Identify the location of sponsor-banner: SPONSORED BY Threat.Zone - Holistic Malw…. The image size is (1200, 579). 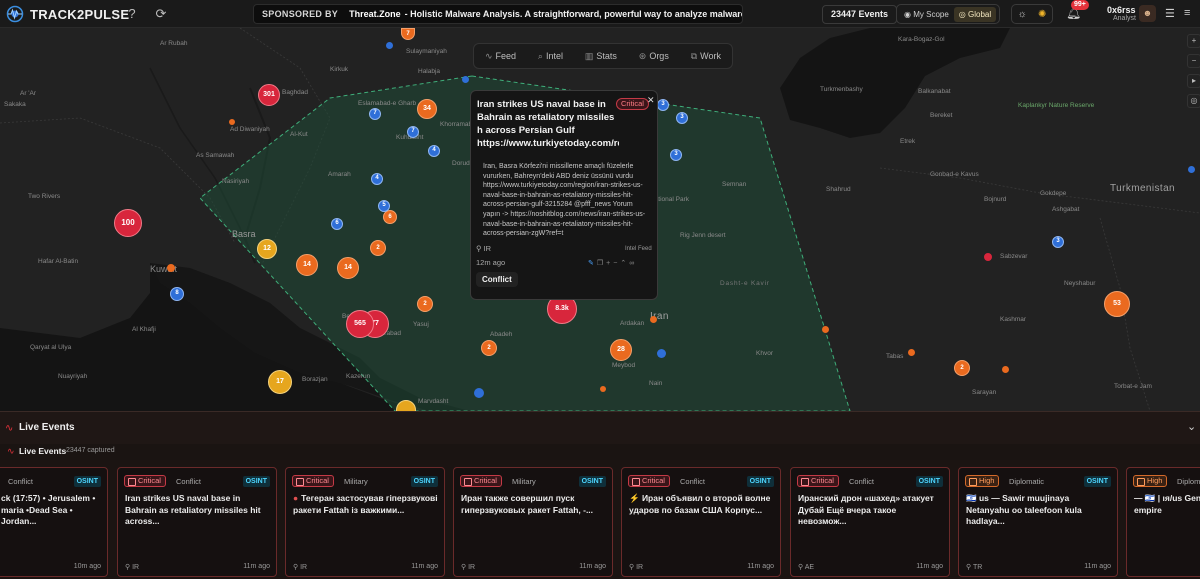
(498, 14).